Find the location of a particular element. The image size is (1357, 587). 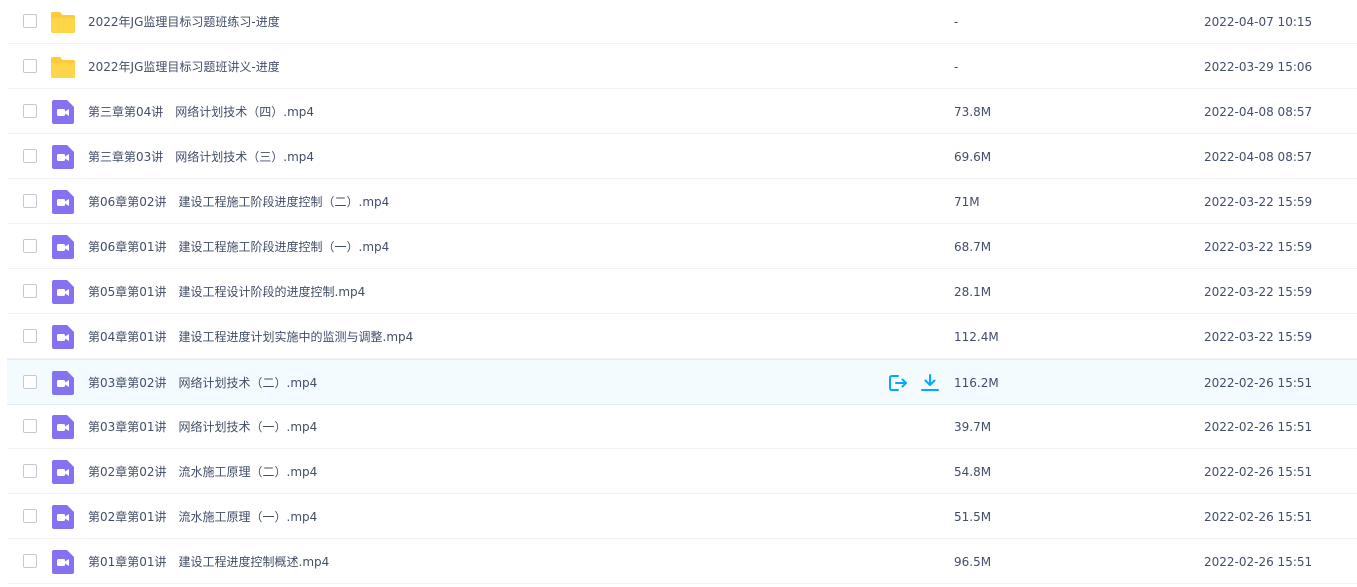

file-name: 第01章第01讲 建设工程进度控制概述.mp4 is located at coordinates (208, 562).